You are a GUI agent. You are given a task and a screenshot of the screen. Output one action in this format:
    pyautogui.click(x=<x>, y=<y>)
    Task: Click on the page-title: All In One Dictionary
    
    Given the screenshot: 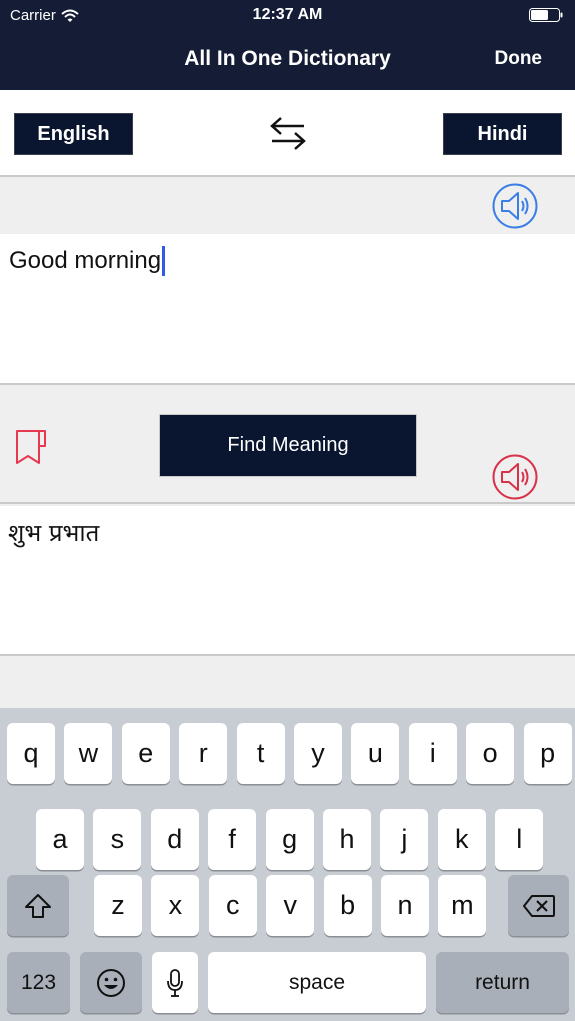 What is the action you would take?
    pyautogui.click(x=287, y=58)
    